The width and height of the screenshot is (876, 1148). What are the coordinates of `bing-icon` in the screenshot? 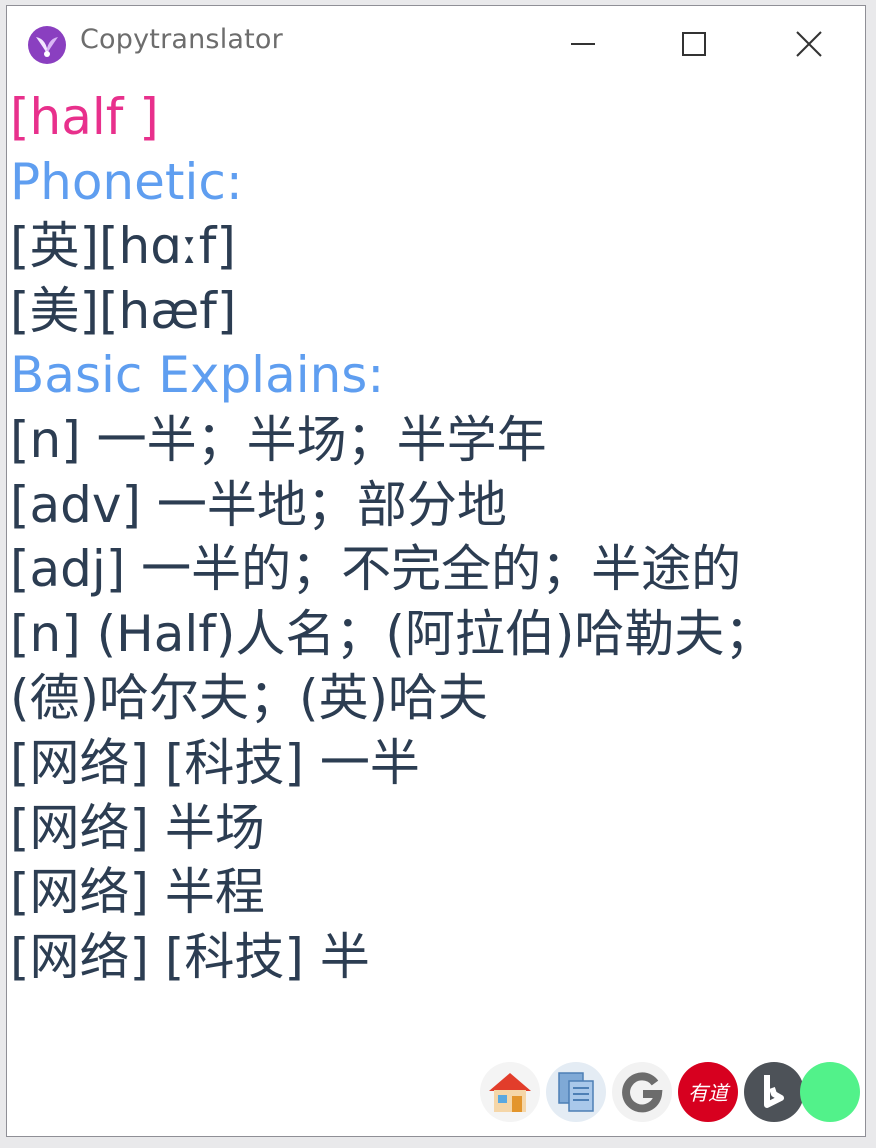 It's located at (774, 1092).